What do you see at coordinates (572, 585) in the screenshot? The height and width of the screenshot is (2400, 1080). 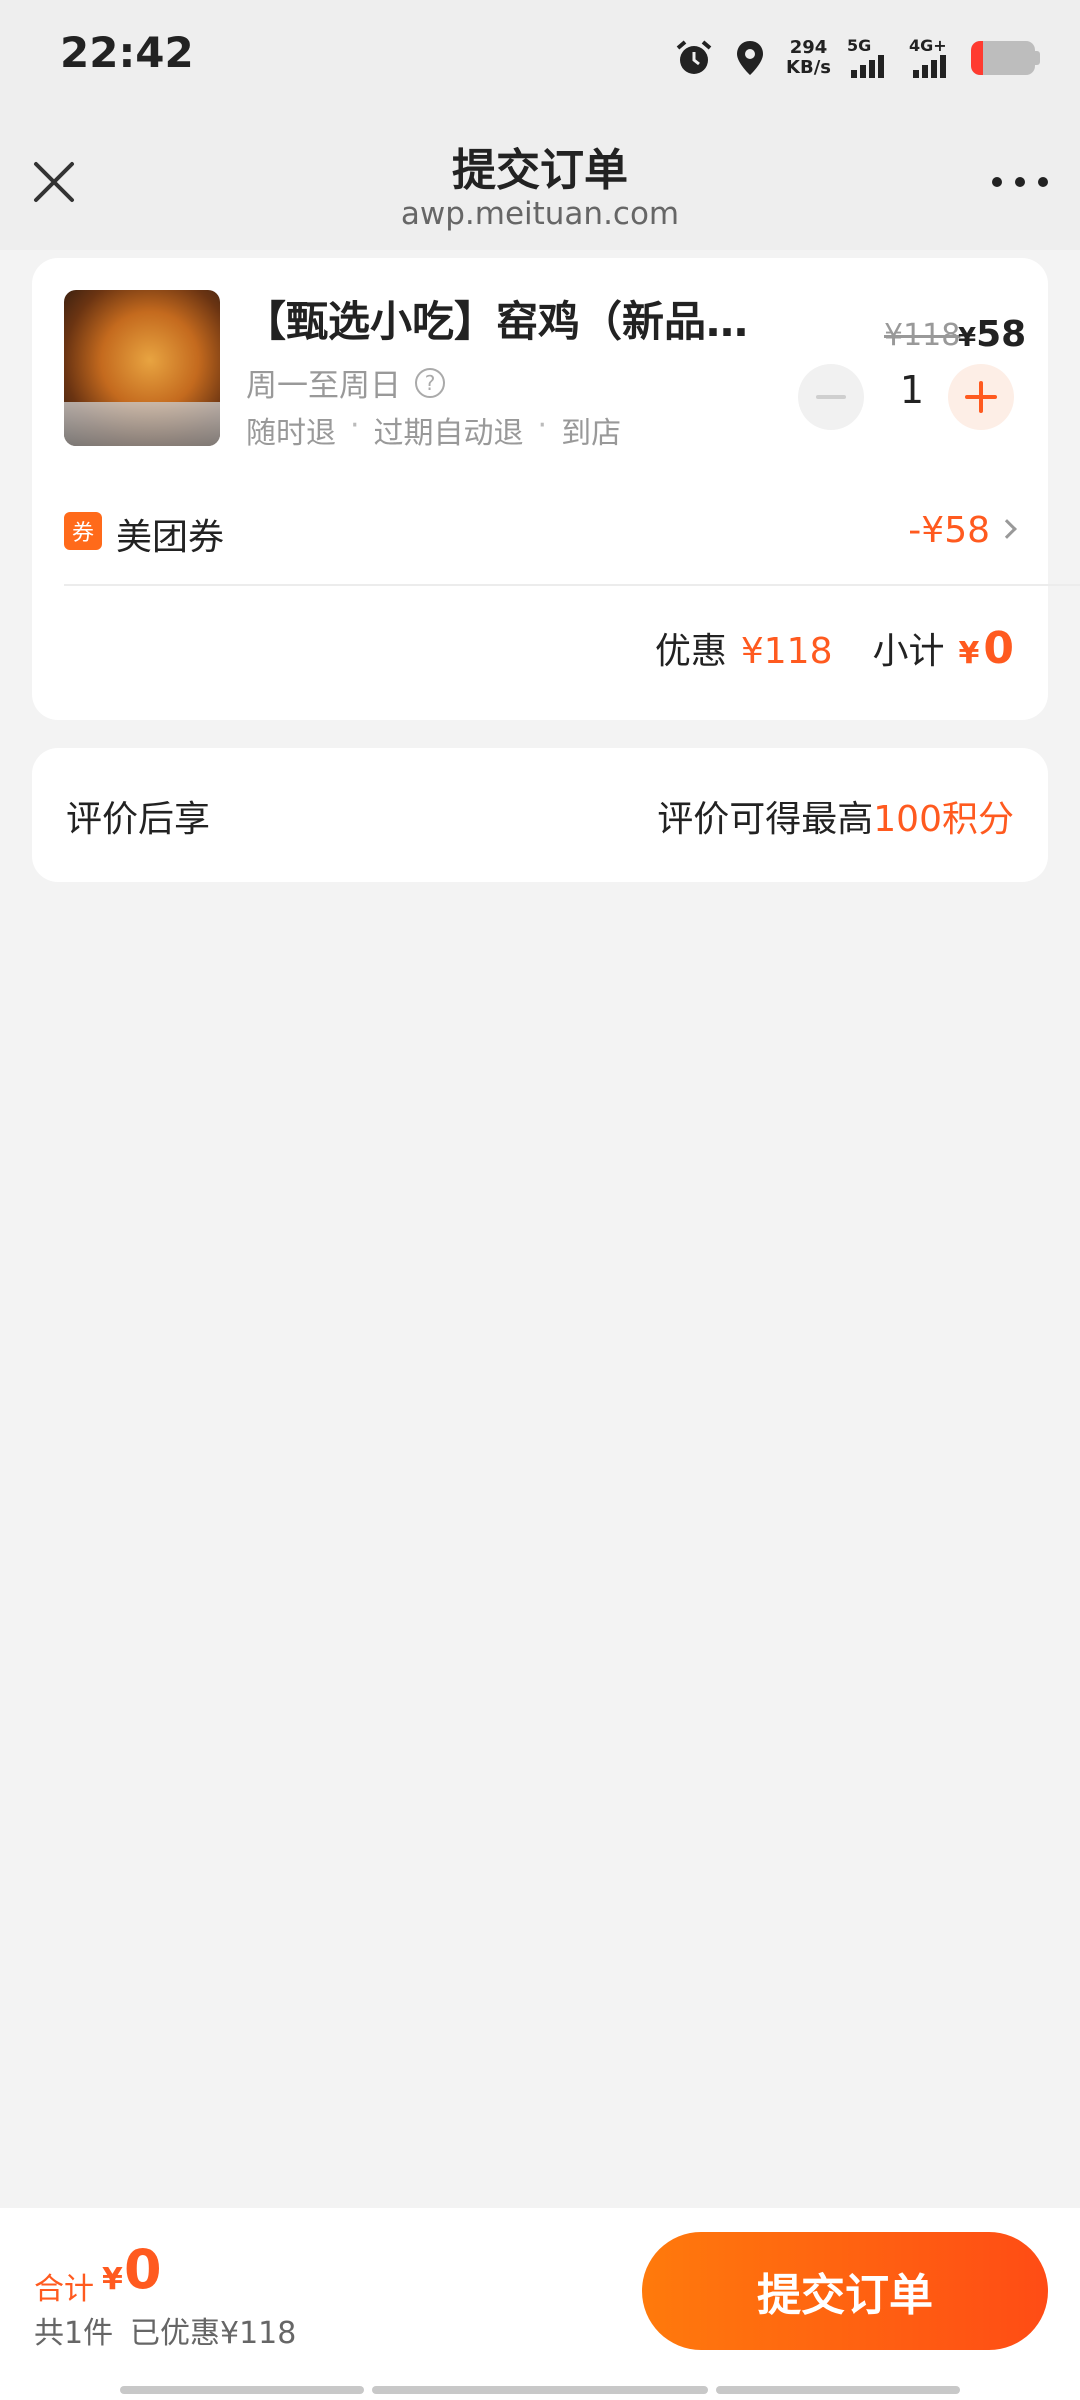 I see `divider` at bounding box center [572, 585].